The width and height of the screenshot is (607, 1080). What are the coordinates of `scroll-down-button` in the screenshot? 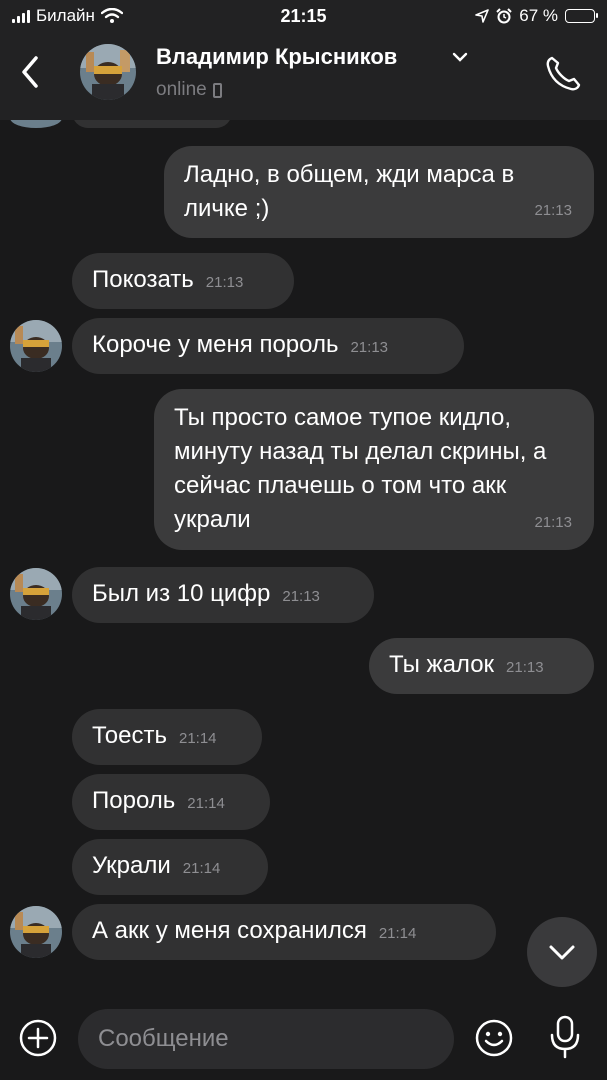 It's located at (562, 952).